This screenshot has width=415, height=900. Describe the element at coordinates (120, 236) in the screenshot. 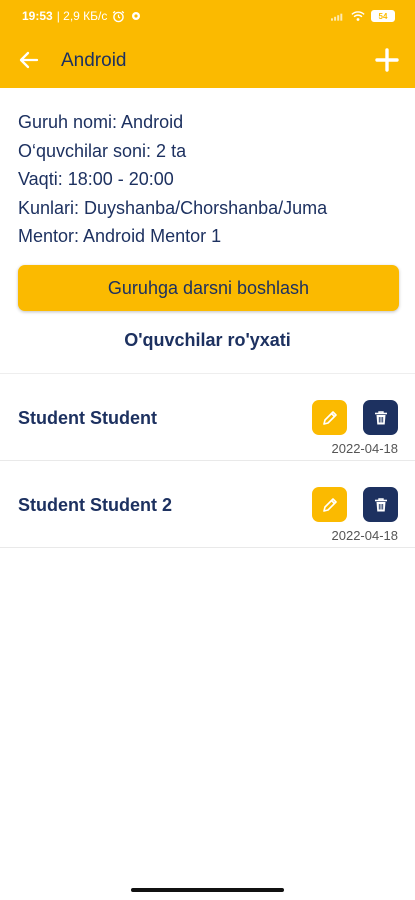

I see `group-mentor: Mentor: Android Mentor 1` at that location.